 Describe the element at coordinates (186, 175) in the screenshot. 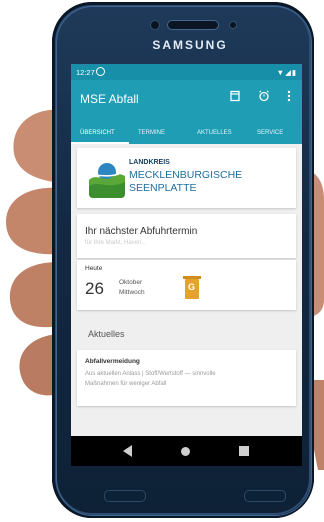

I see `logo-line-2: MECKLENBURGISCHE` at that location.